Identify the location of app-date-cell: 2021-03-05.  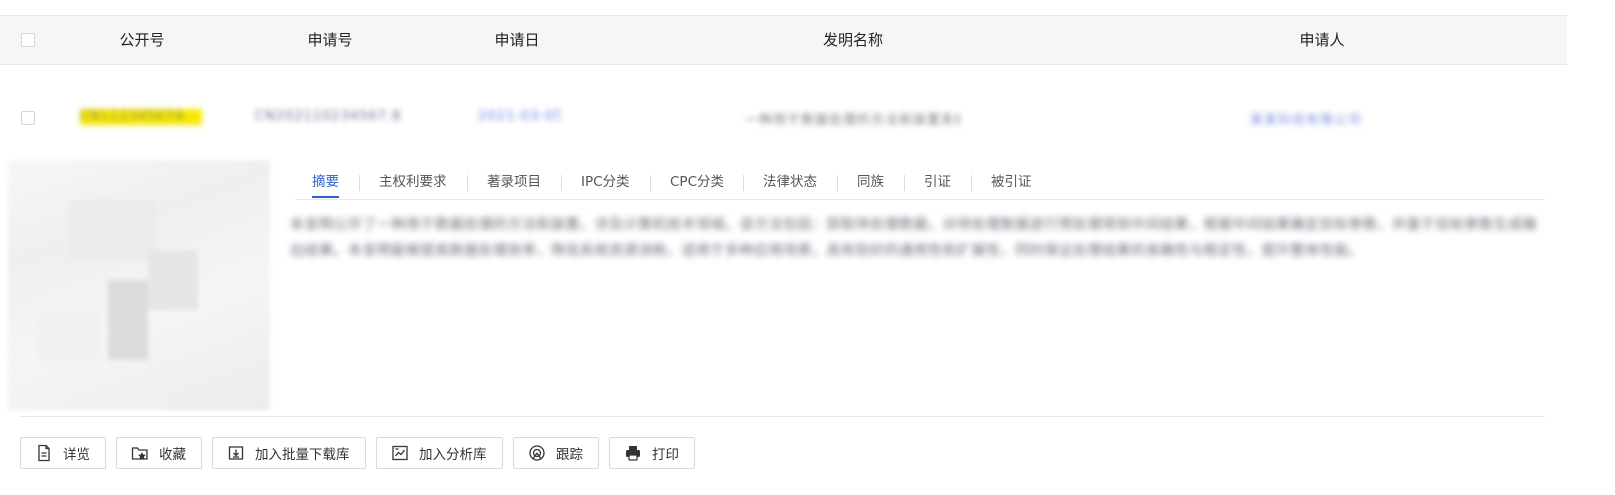
(519, 116).